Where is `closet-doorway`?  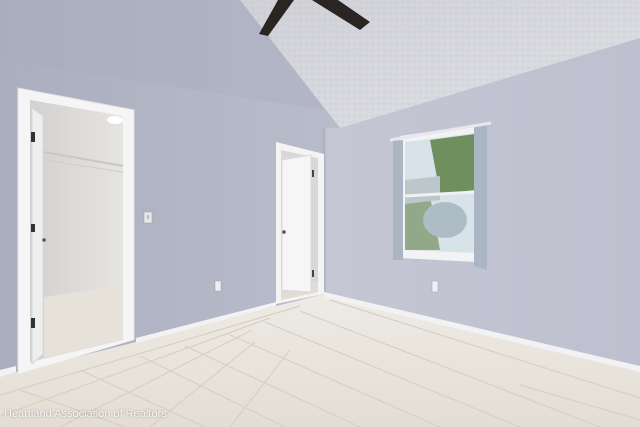
closet-doorway is located at coordinates (76, 230).